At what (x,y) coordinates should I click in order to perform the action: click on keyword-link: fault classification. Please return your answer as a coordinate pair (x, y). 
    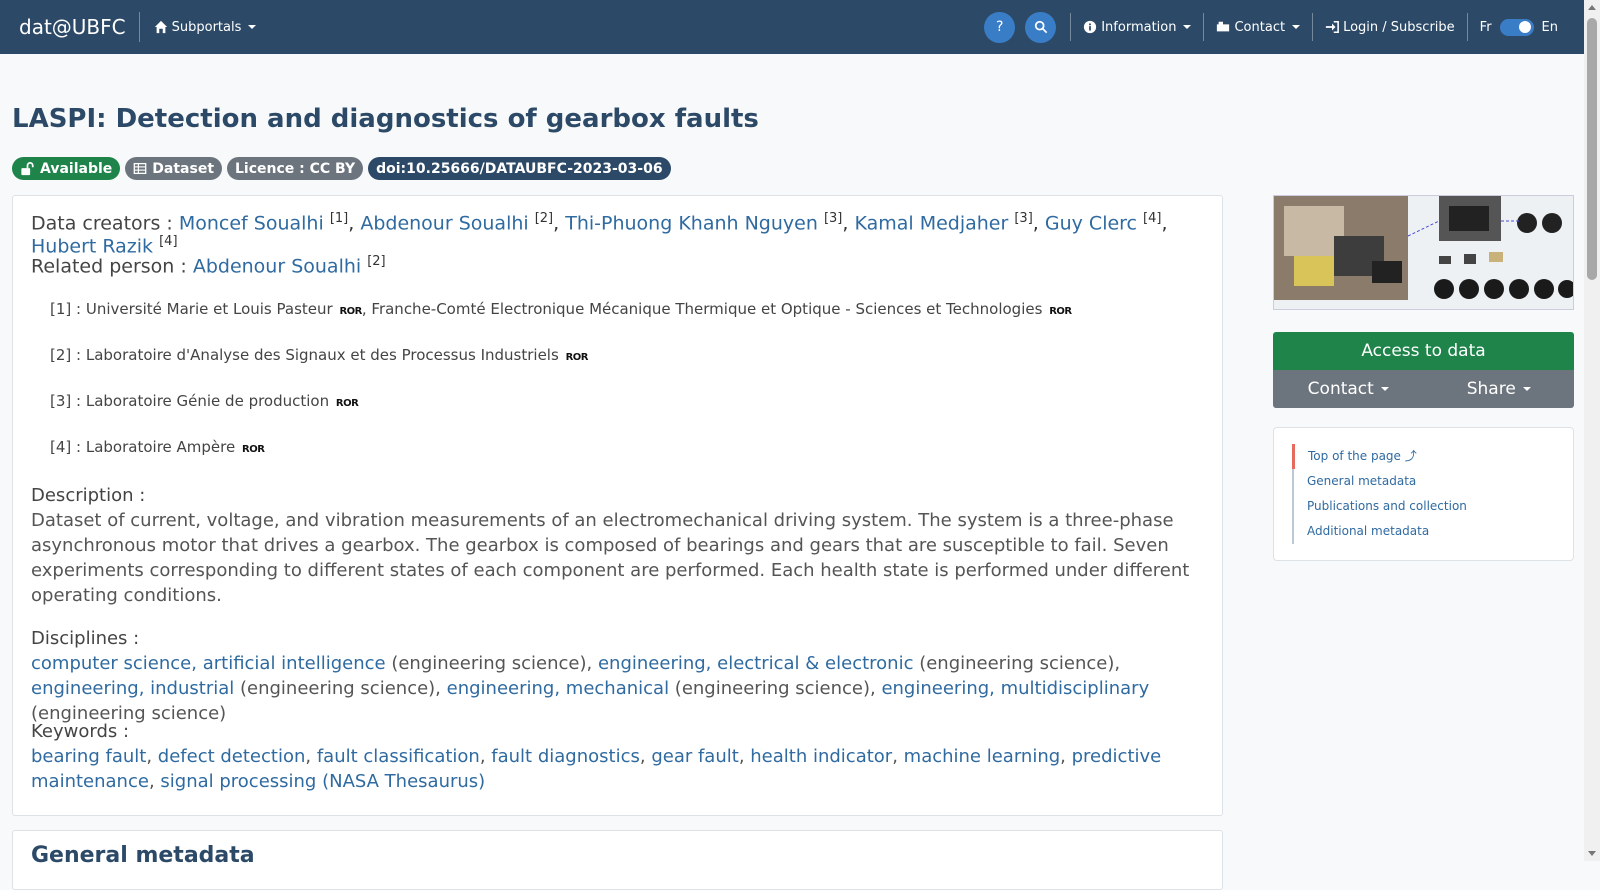
    Looking at the image, I should click on (398, 756).